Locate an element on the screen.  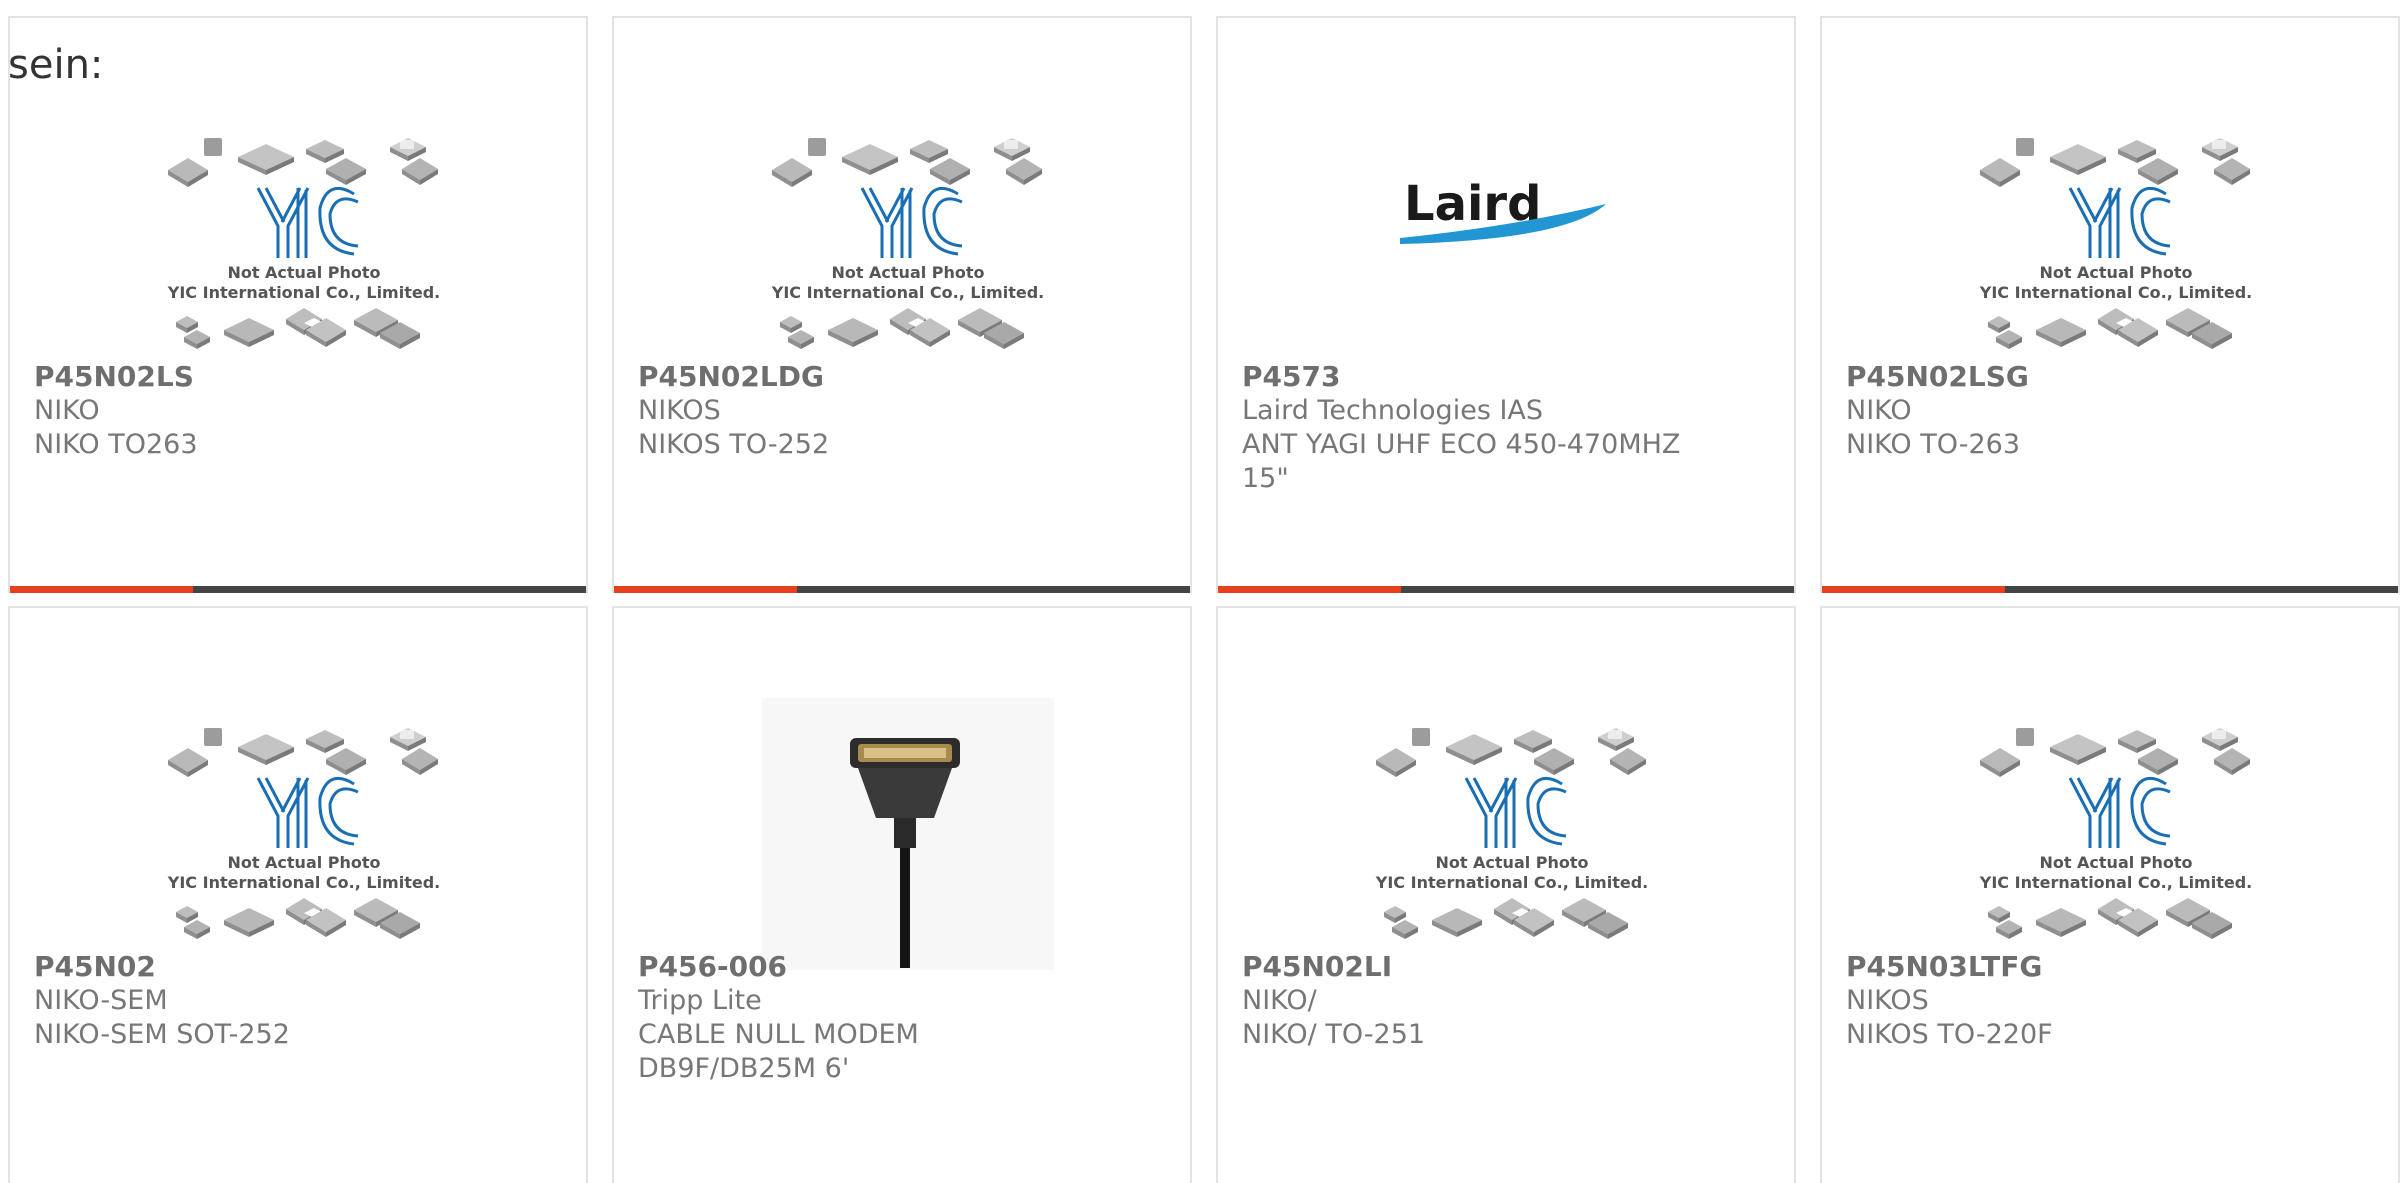
part-number: P45N02LS is located at coordinates (294, 377).